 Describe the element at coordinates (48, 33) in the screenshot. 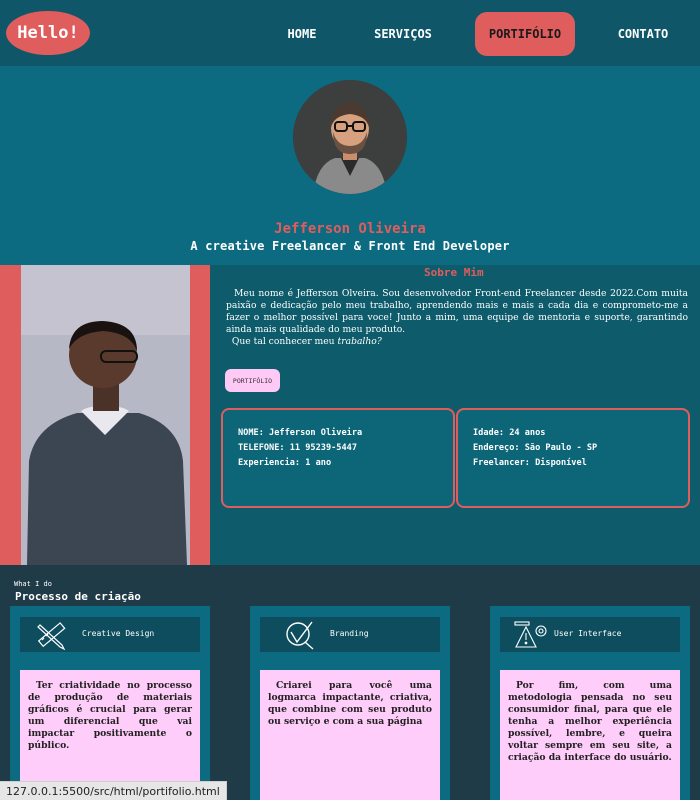

I see `logo: Hello!` at that location.